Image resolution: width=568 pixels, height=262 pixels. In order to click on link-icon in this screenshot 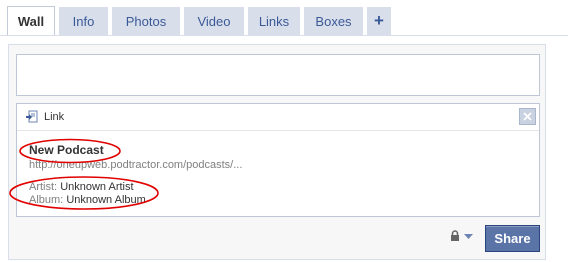, I will do `click(32, 116)`.